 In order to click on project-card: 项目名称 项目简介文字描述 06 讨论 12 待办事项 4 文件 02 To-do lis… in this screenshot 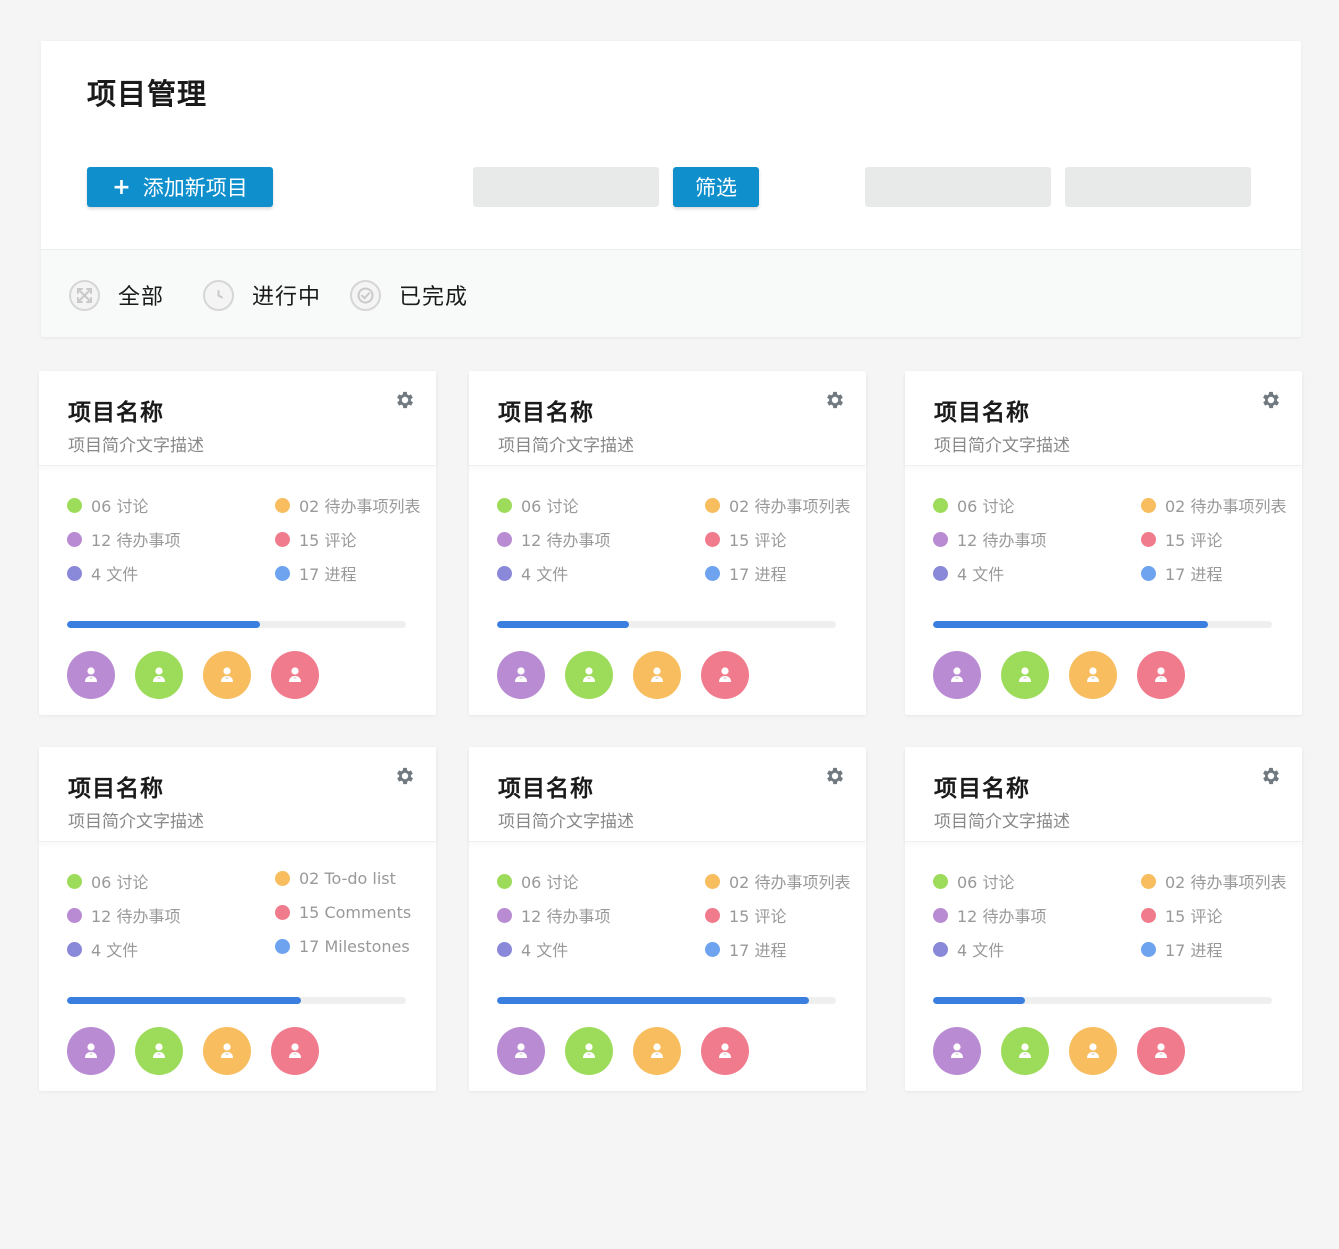, I will do `click(237, 919)`.